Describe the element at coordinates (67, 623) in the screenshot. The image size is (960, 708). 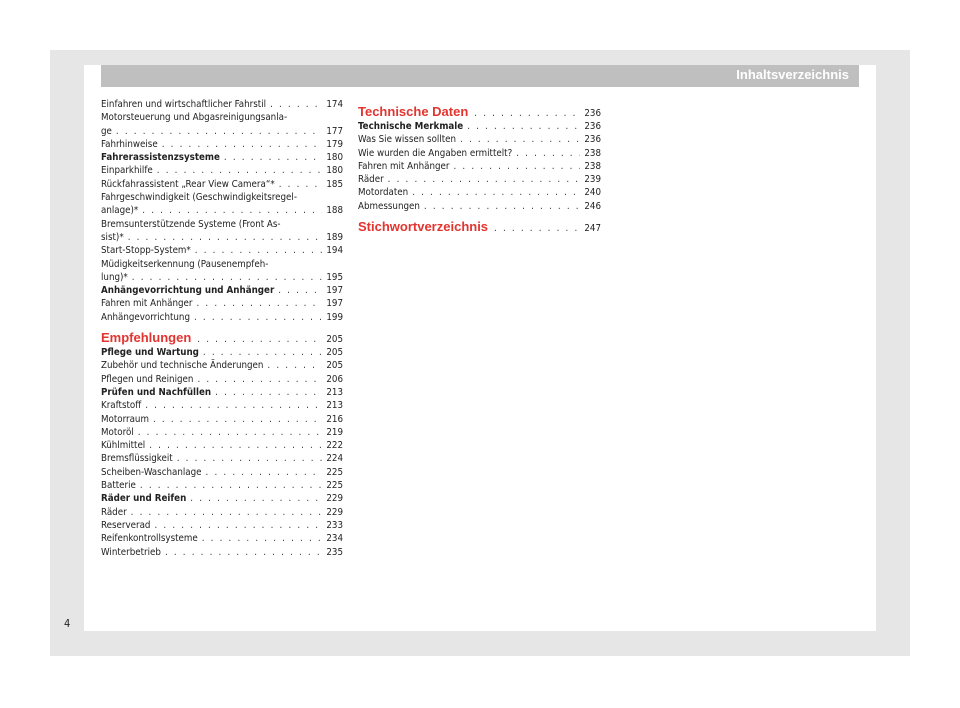
I see `page-number: 4` at that location.